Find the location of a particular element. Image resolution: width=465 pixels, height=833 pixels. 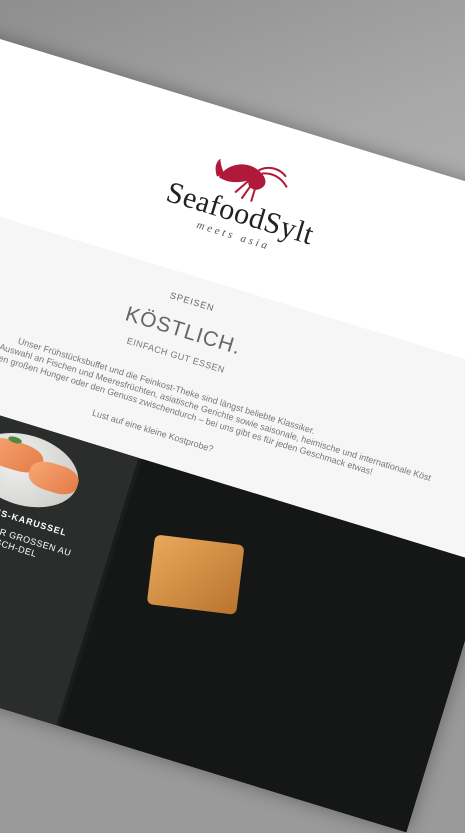

site-logo: SeafoodSylt meets asia is located at coordinates (241, 210).